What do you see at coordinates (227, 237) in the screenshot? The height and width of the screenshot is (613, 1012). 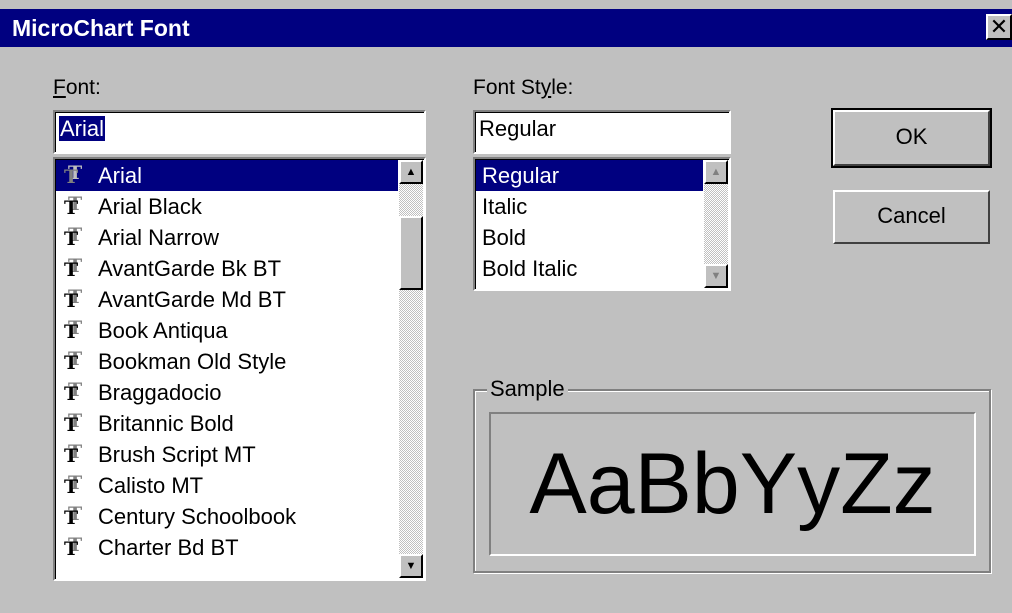 I see `font-list-item: T T Arial Narrow` at bounding box center [227, 237].